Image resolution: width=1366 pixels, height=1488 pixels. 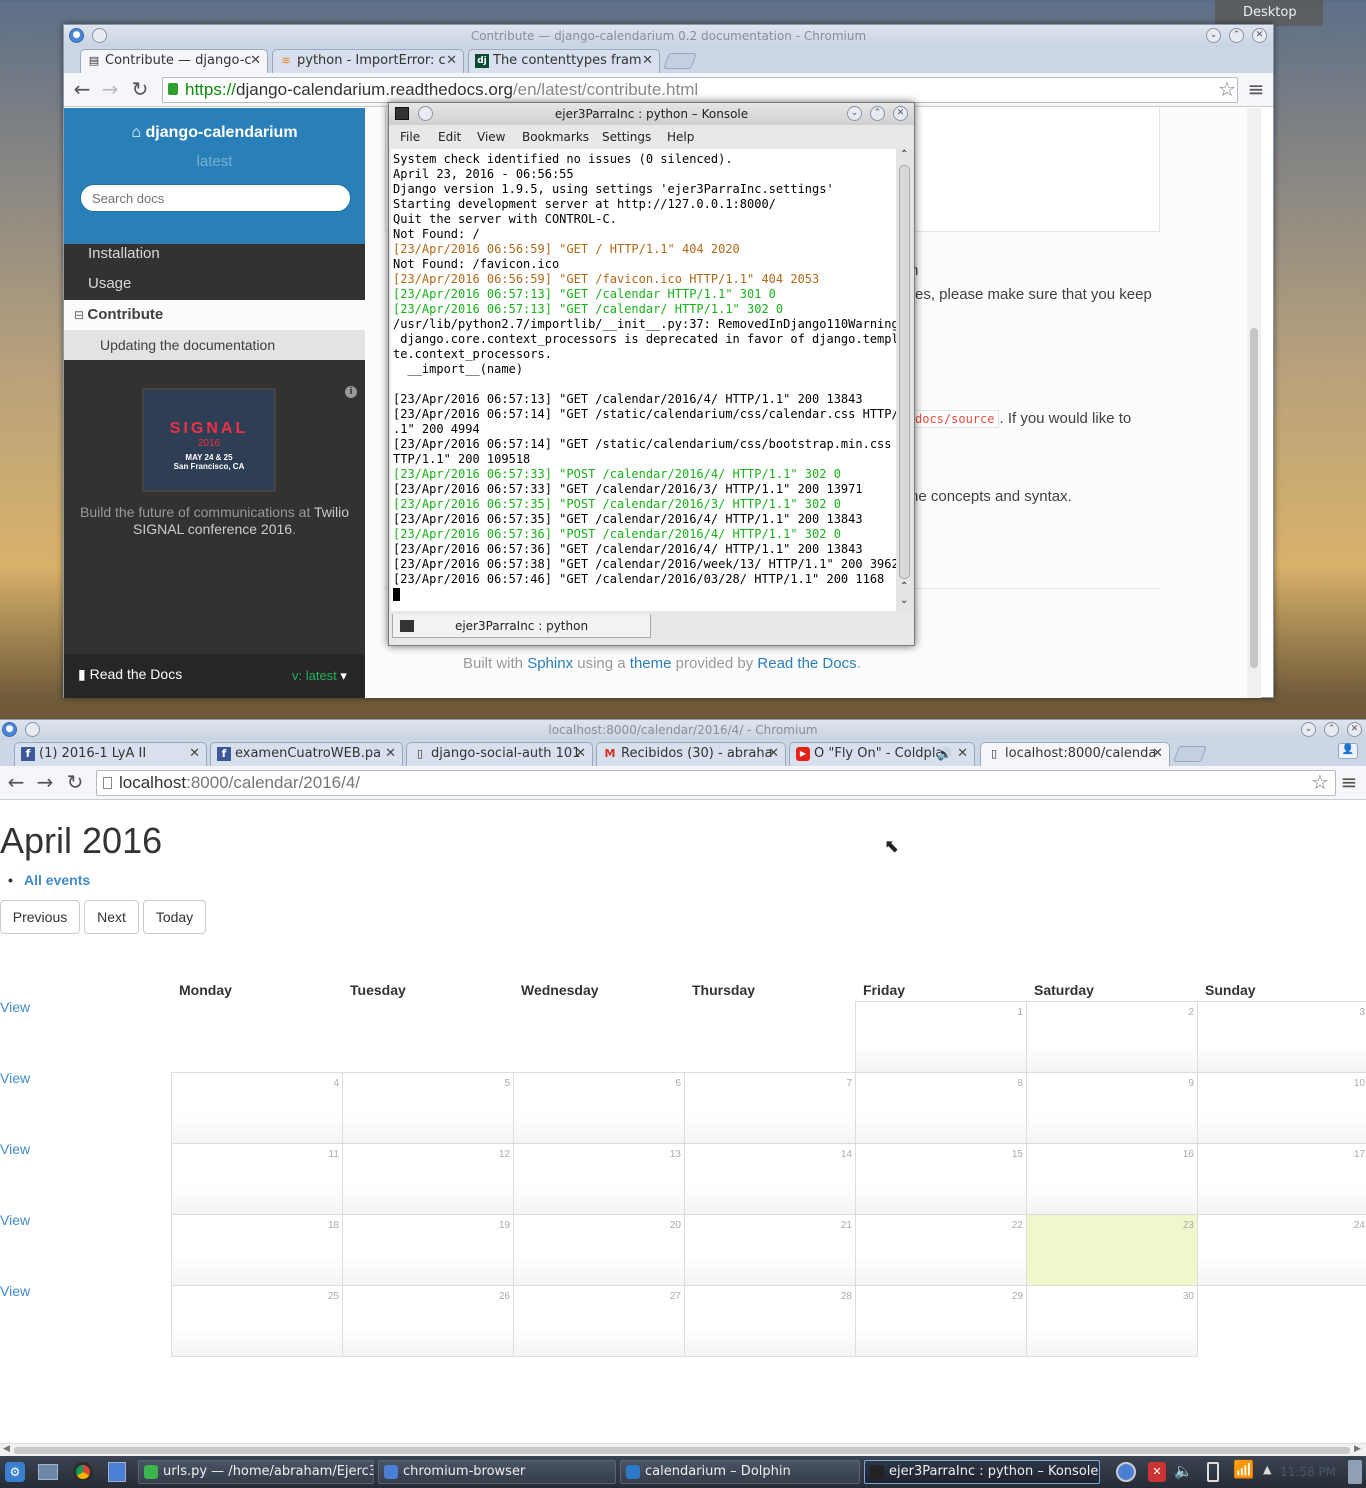 I want to click on calendar-day-cell: 5, so click(x=428, y=1108).